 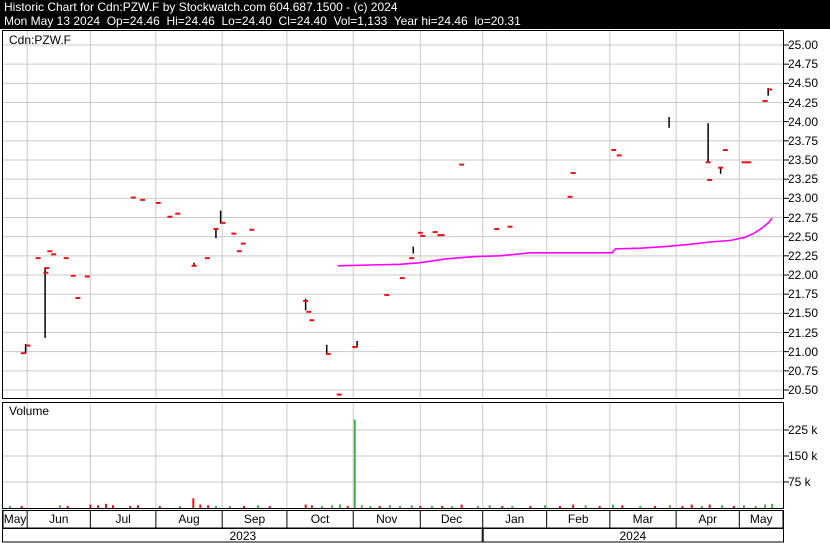 I want to click on price-tick-label: 24.25, so click(x=803, y=102).